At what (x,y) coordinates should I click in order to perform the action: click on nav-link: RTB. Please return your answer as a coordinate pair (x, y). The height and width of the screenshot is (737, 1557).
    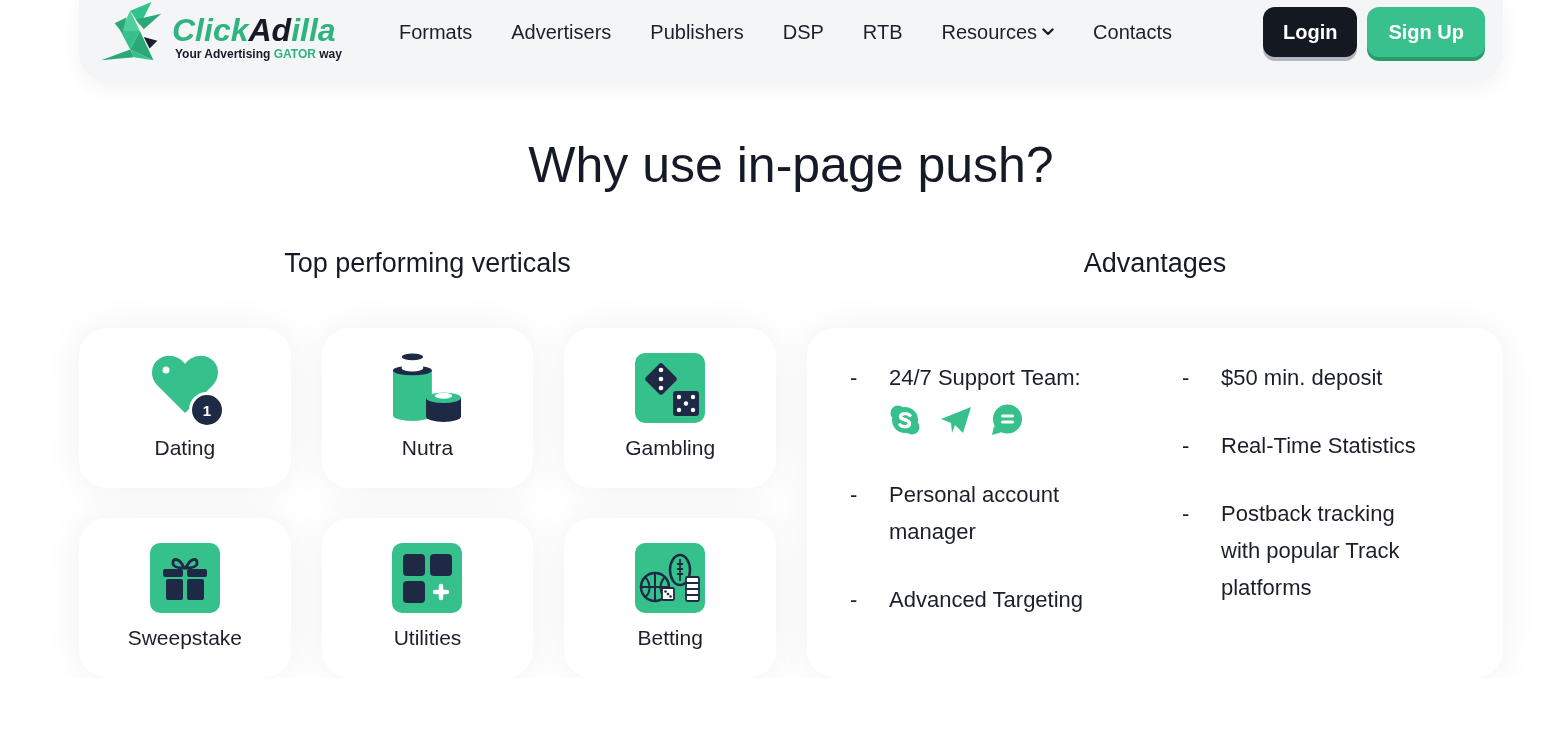
    Looking at the image, I should click on (882, 32).